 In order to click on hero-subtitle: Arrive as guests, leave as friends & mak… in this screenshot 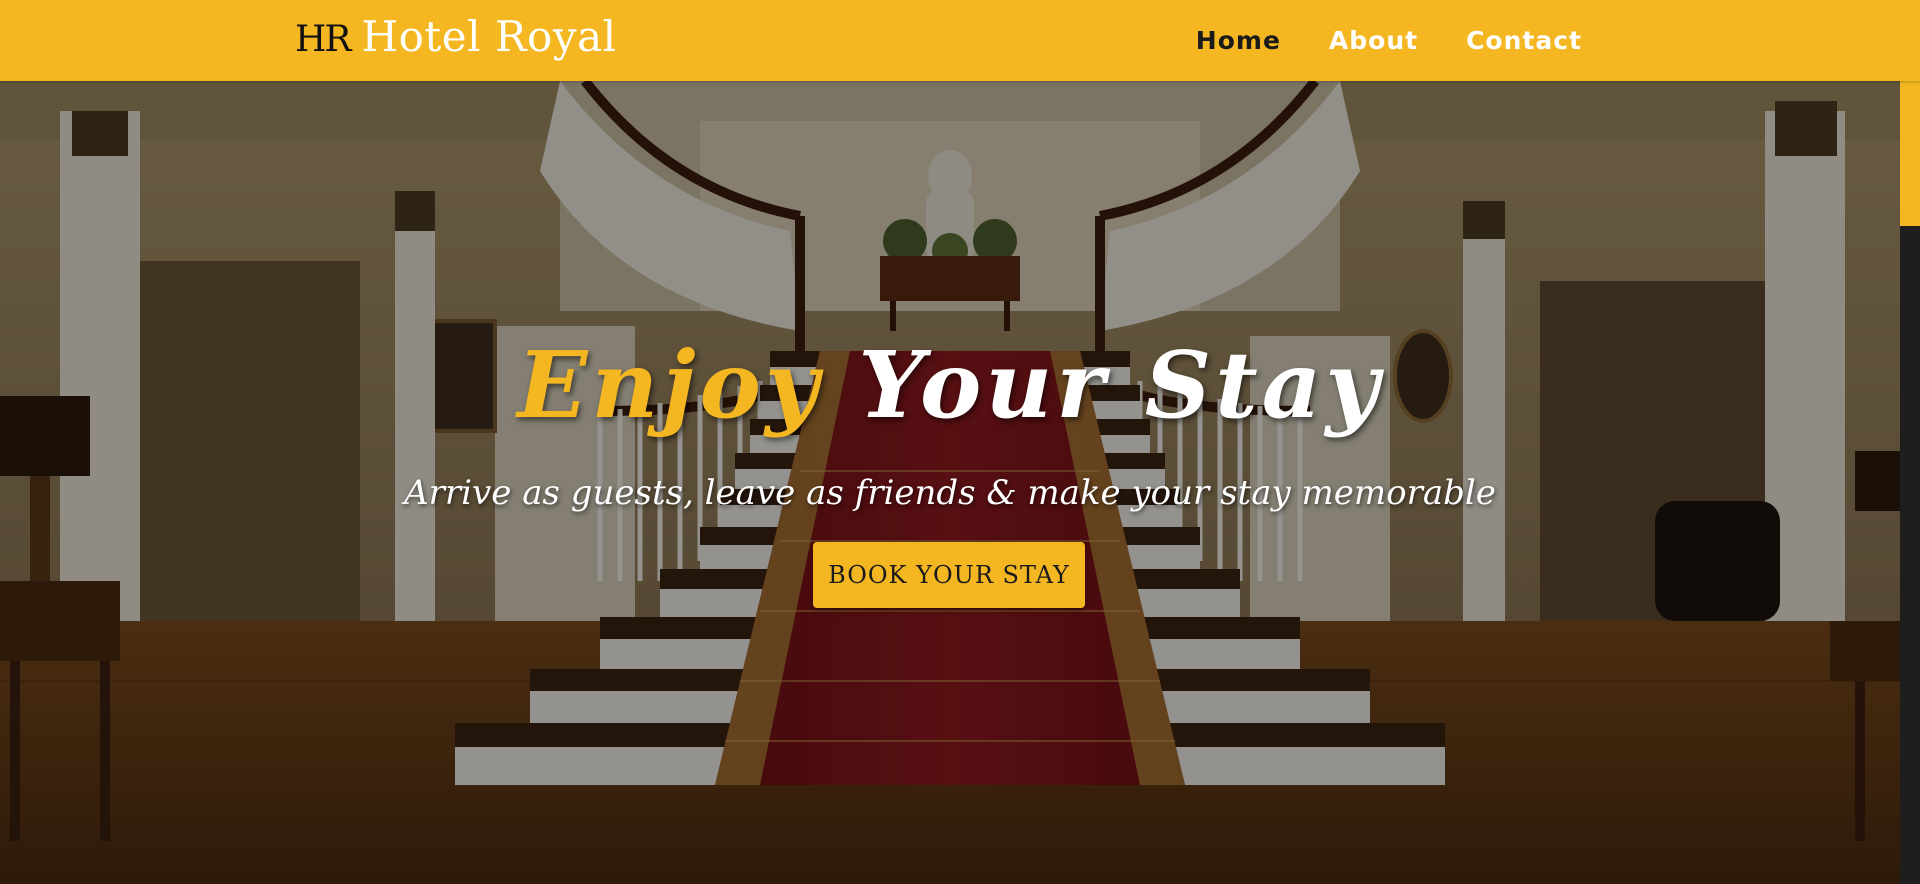, I will do `click(950, 493)`.